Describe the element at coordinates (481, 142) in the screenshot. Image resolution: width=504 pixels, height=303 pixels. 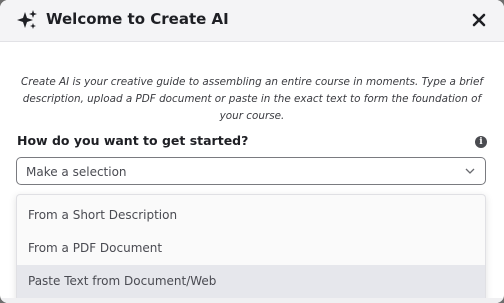
I see `info-icon: i` at that location.